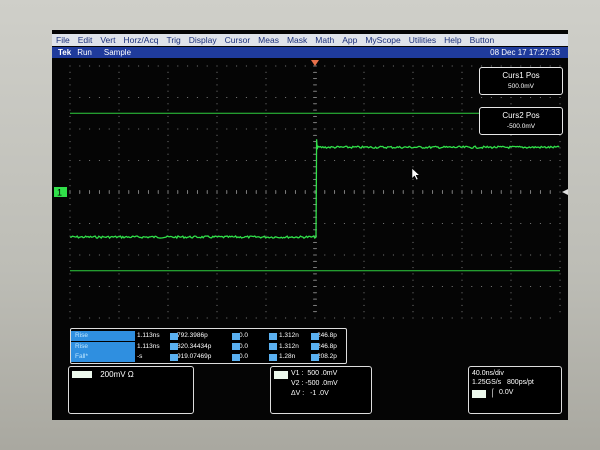 The height and width of the screenshot is (450, 600). I want to click on measurement-row: Rise 1.113ns 820.34434p 0.0 1.312n 246.8p, so click(208, 346).